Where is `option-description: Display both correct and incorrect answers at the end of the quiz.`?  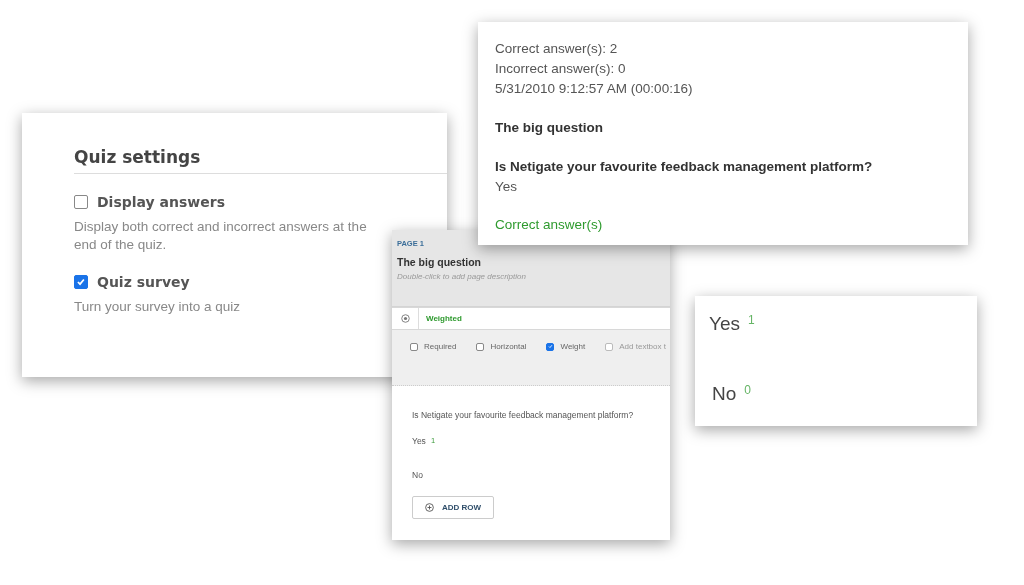 option-description: Display both correct and incorrect answers at the end of the quiz. is located at coordinates (221, 236).